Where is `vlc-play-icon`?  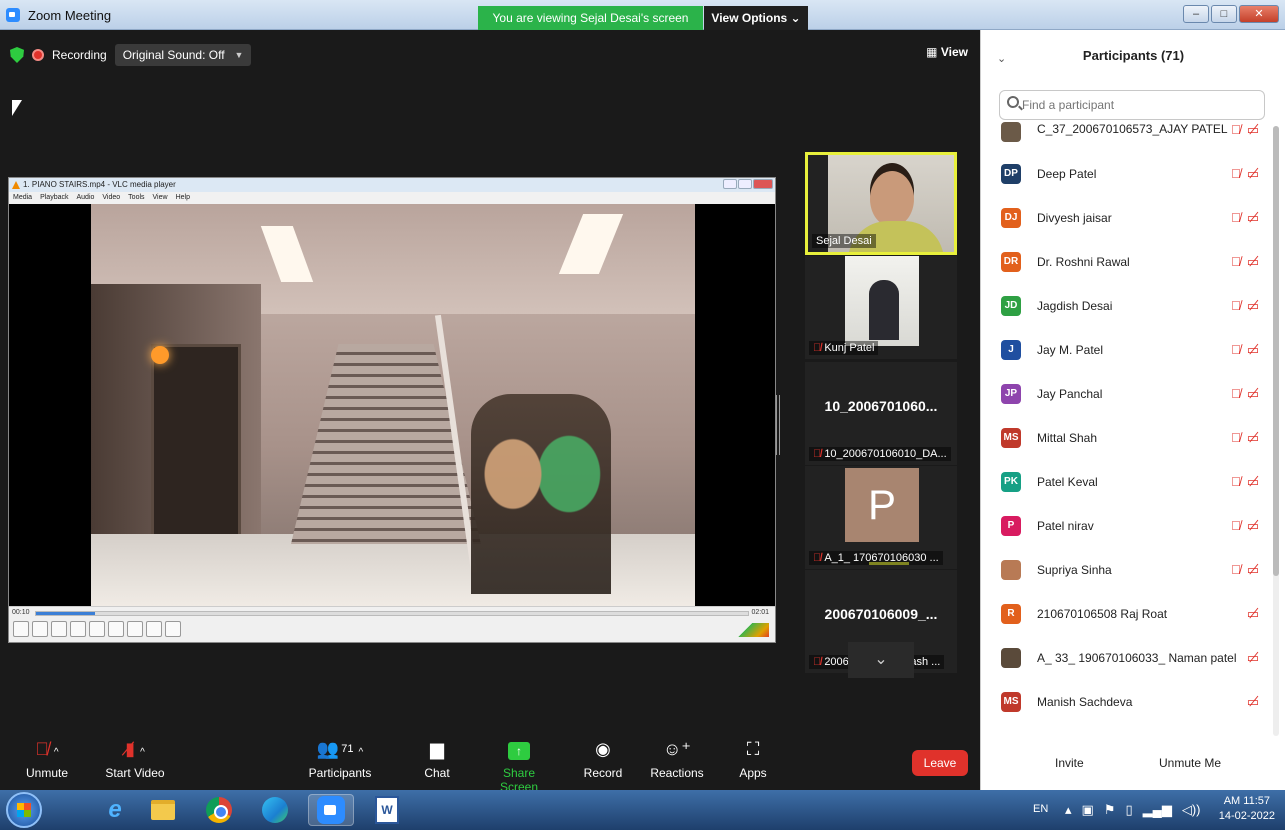 vlc-play-icon is located at coordinates (21, 629).